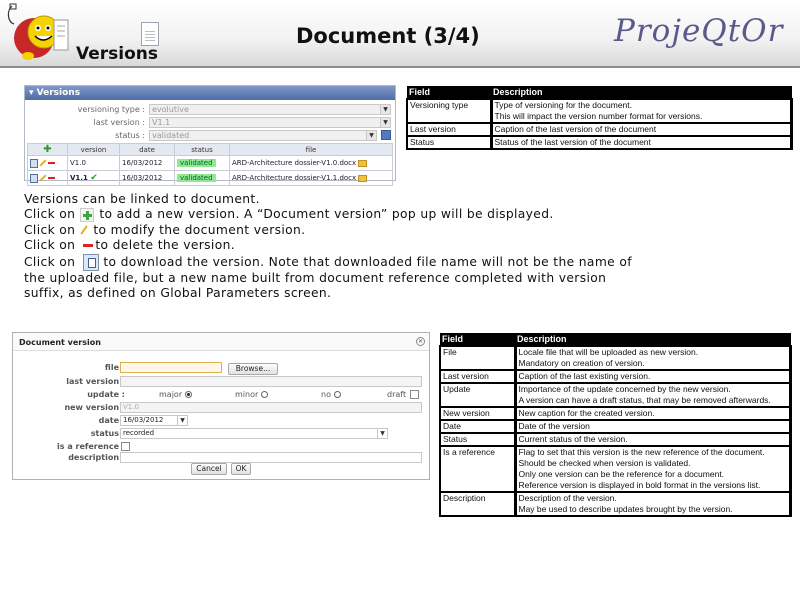 The image size is (800, 600). What do you see at coordinates (210, 93) in the screenshot?
I see `versions-panel-header: ▾ Versions` at bounding box center [210, 93].